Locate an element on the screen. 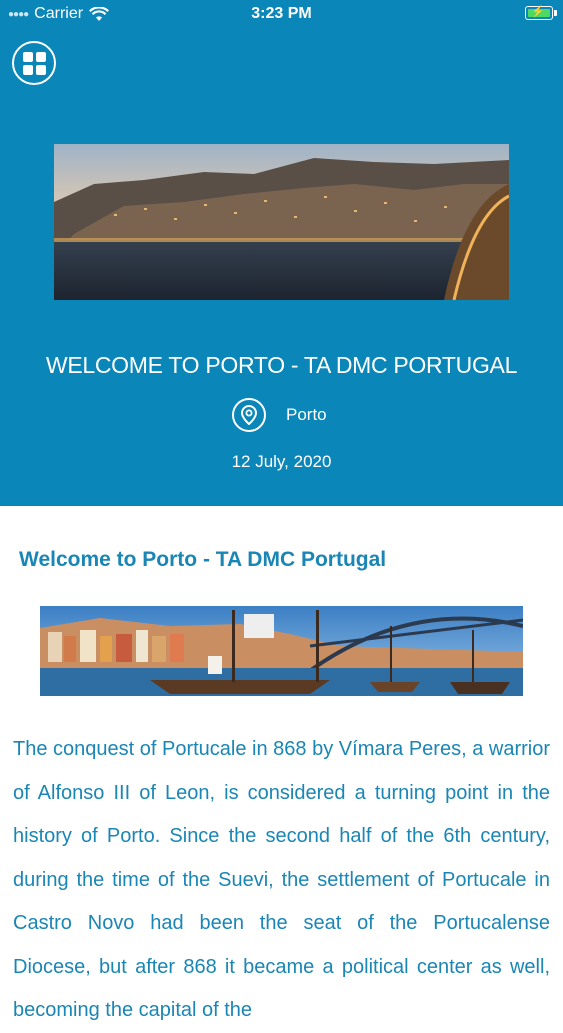  location-pin-icon is located at coordinates (249, 415).